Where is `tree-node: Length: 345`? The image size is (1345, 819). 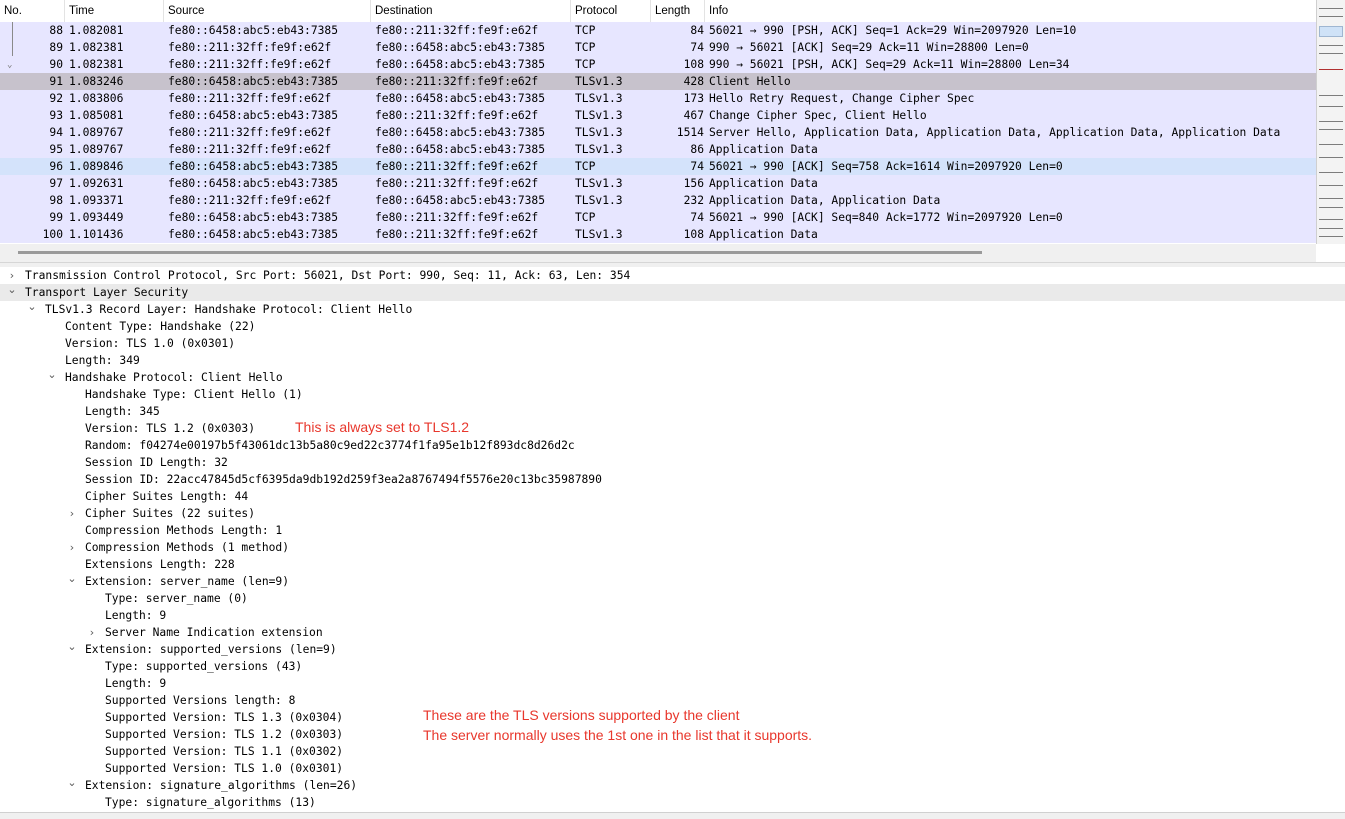
tree-node: Length: 345 is located at coordinates (672, 411).